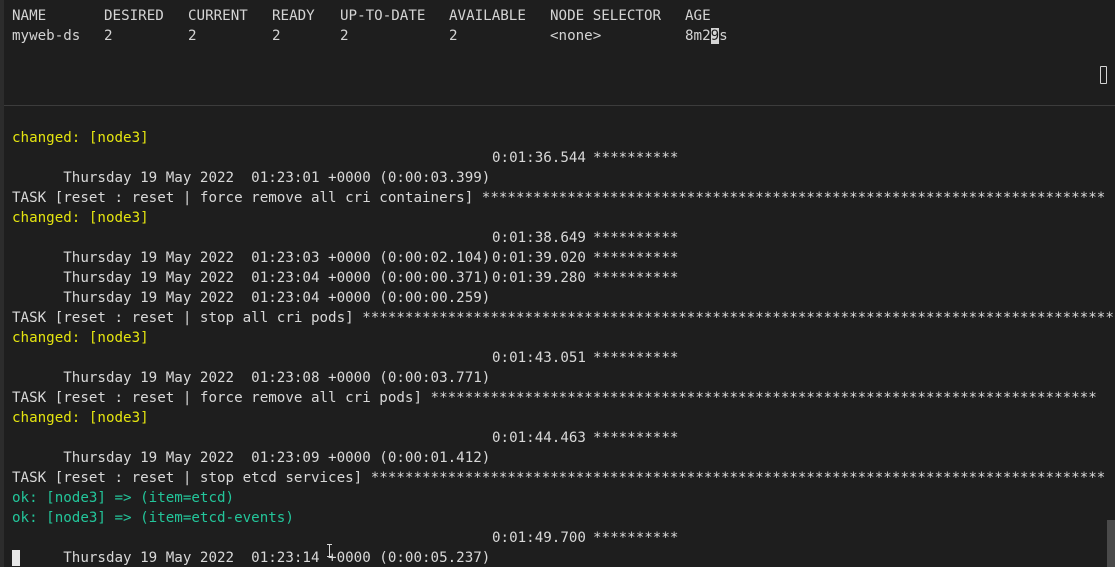 The image size is (1115, 567). Describe the element at coordinates (153, 518) in the screenshot. I see `log-ok-line: ok: [node3] => (item=etcd-events)` at that location.